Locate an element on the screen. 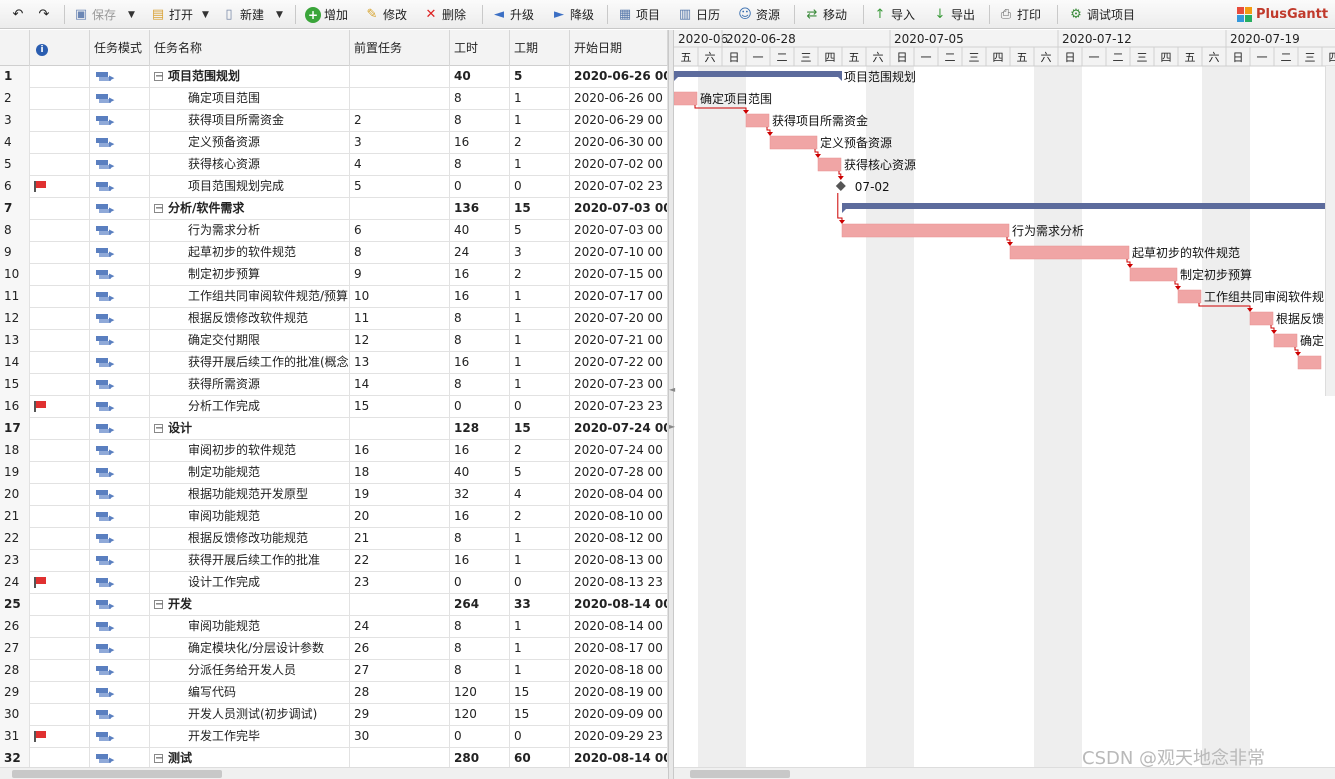 The image size is (1335, 779). predecessor-cell: 18 is located at coordinates (400, 473).